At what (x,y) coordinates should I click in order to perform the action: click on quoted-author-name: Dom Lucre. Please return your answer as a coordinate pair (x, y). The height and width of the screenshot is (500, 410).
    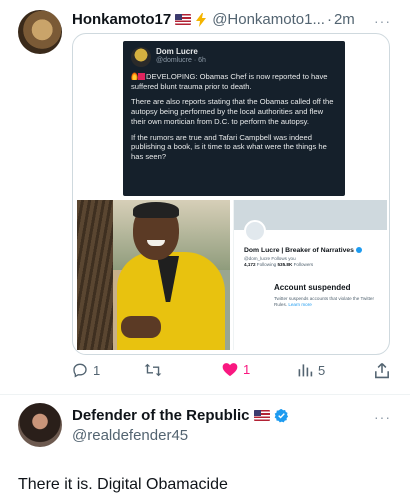
    Looking at the image, I should click on (177, 51).